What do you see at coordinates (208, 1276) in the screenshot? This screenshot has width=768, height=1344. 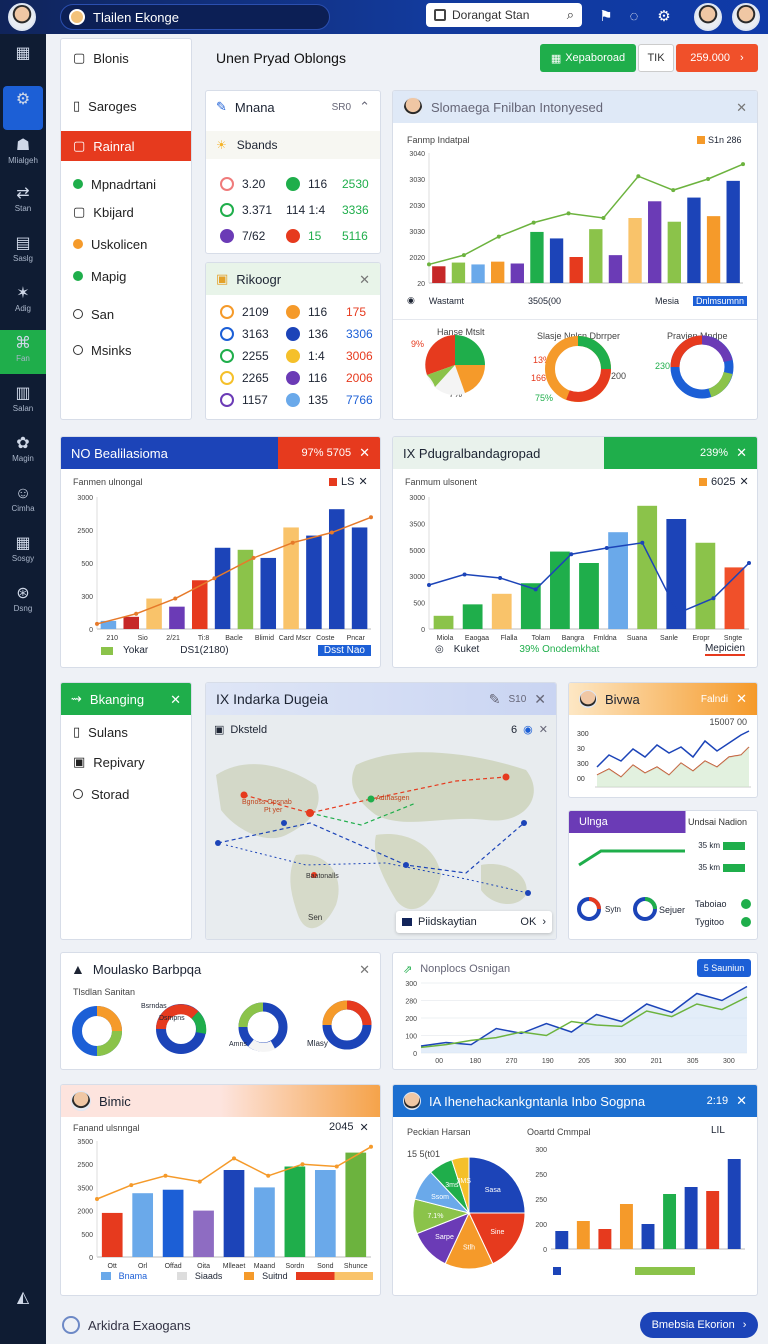 I see `legend-mid: Siaads` at bounding box center [208, 1276].